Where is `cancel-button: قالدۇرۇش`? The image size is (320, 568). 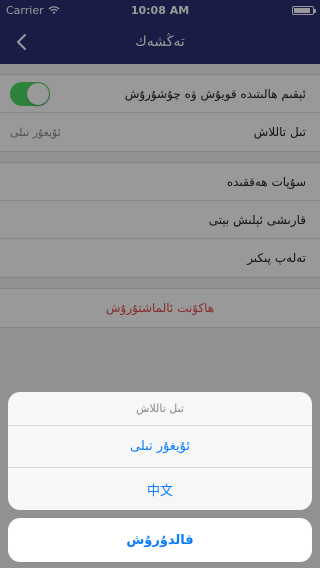
cancel-button: قالدۇرۇش is located at coordinates (160, 540).